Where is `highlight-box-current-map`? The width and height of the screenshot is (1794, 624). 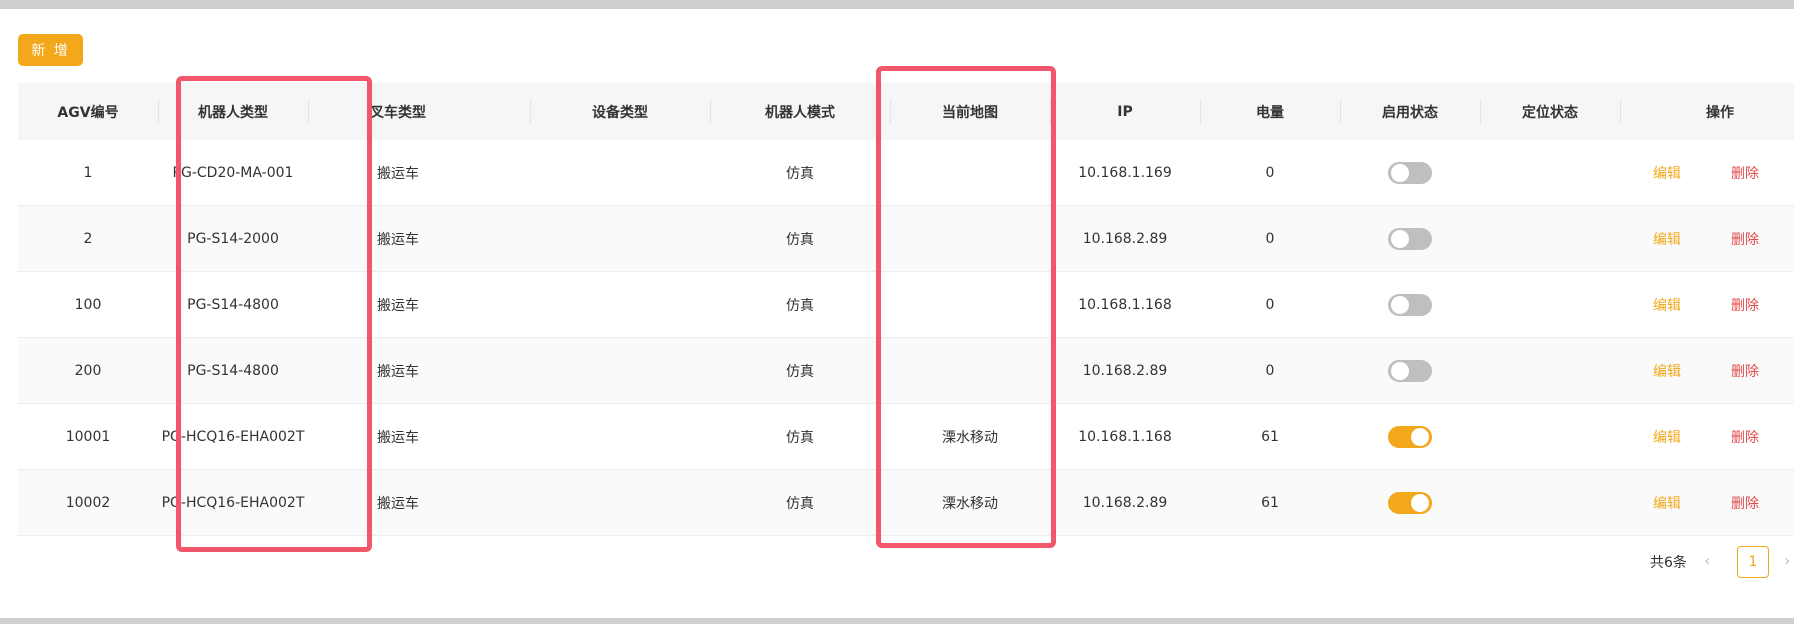 highlight-box-current-map is located at coordinates (966, 307).